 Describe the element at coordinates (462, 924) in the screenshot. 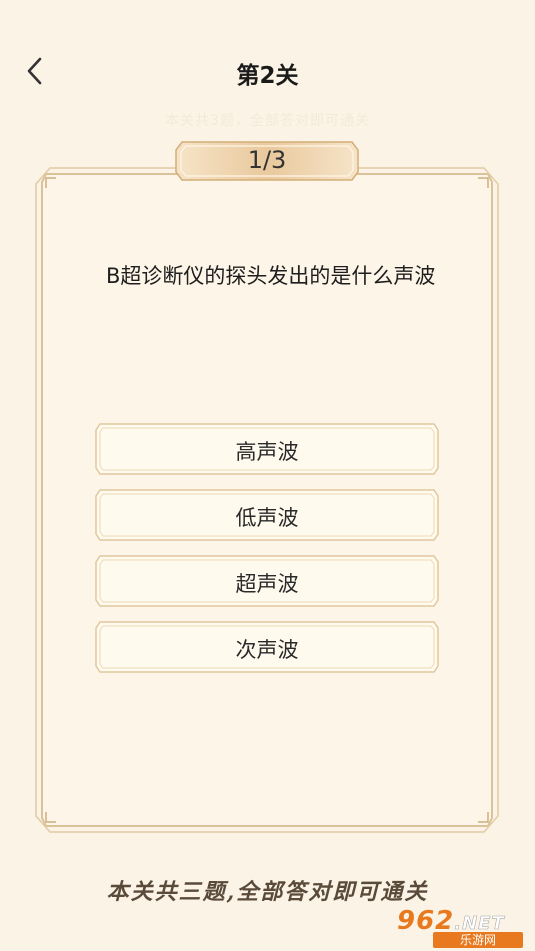

I see `watermark-logo: 962.NET 乐游网` at that location.